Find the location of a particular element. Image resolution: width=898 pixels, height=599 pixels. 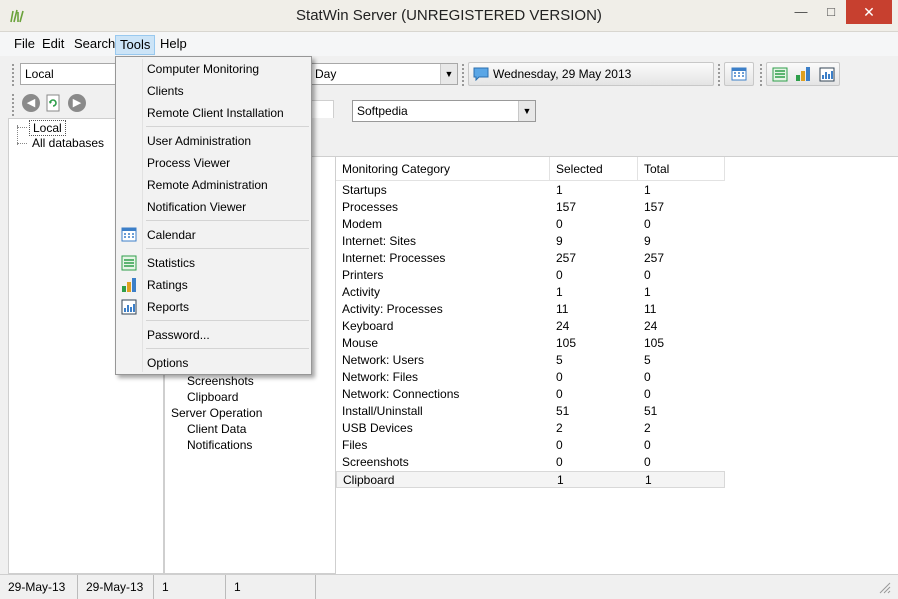

close-button: ✕ is located at coordinates (869, 12).